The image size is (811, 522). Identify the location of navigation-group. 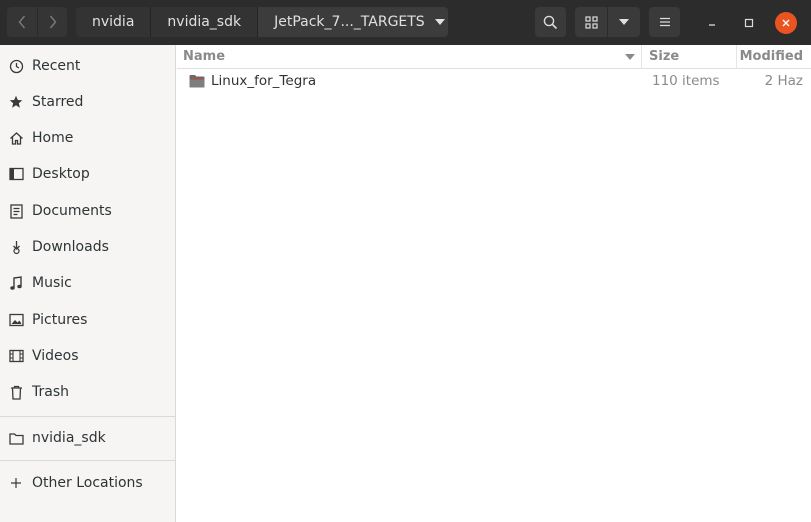
(37, 22).